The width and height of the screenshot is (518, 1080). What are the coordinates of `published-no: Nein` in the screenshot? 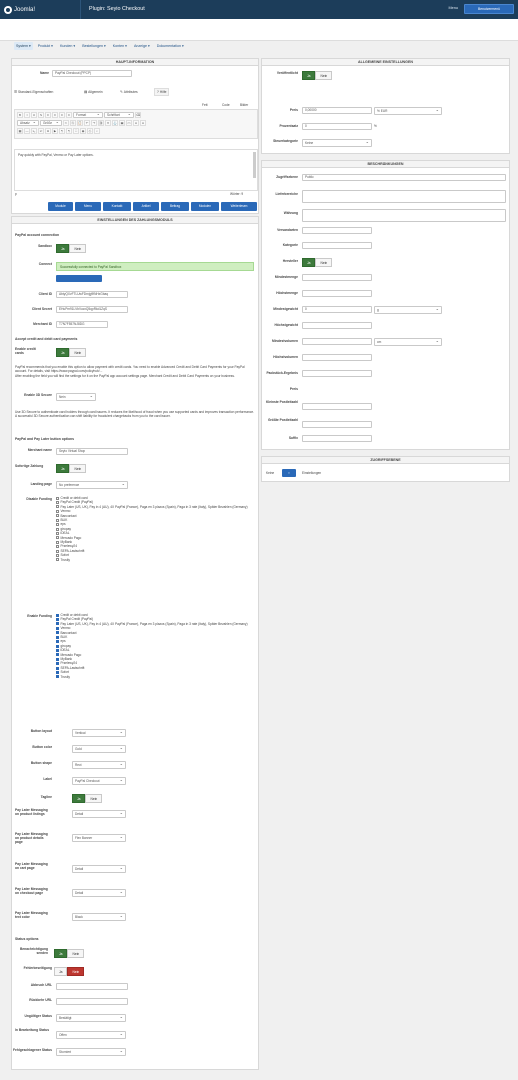 It's located at (324, 75).